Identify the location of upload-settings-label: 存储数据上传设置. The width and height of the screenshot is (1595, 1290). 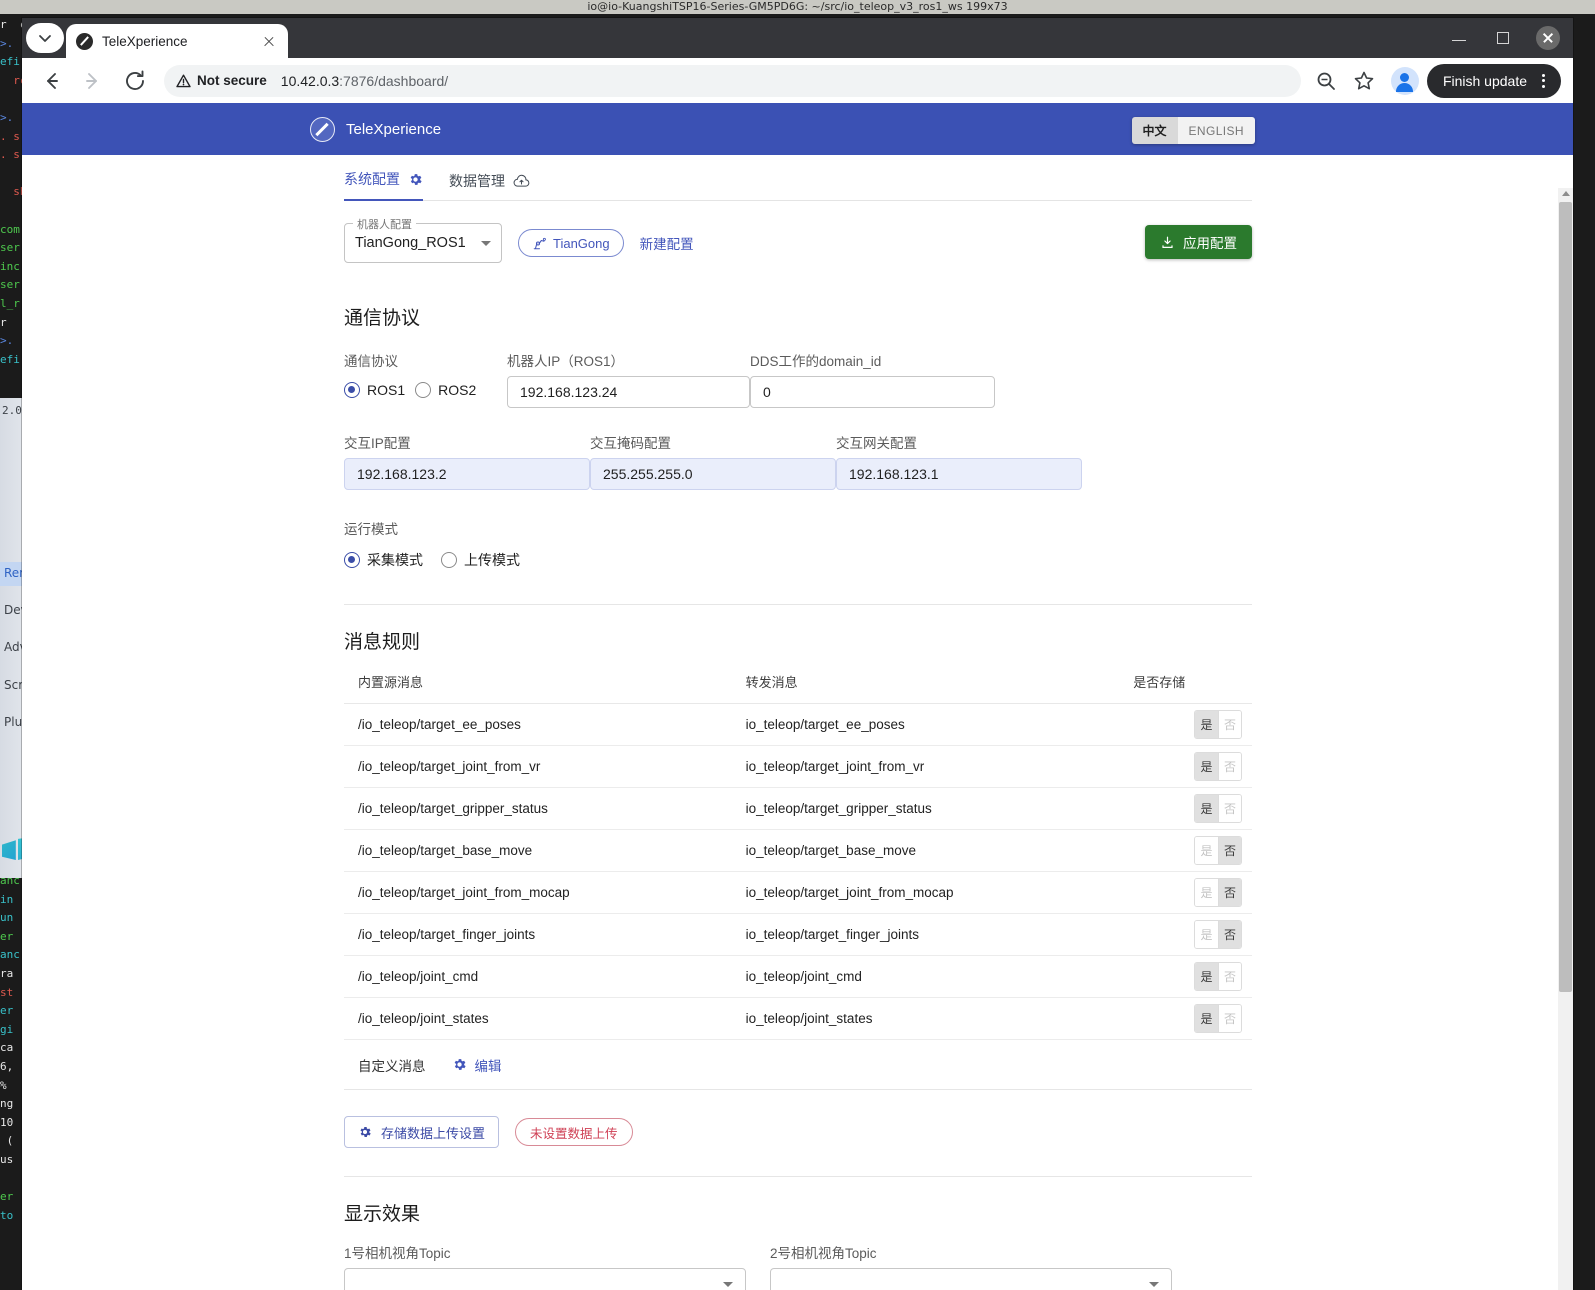
(433, 1133).